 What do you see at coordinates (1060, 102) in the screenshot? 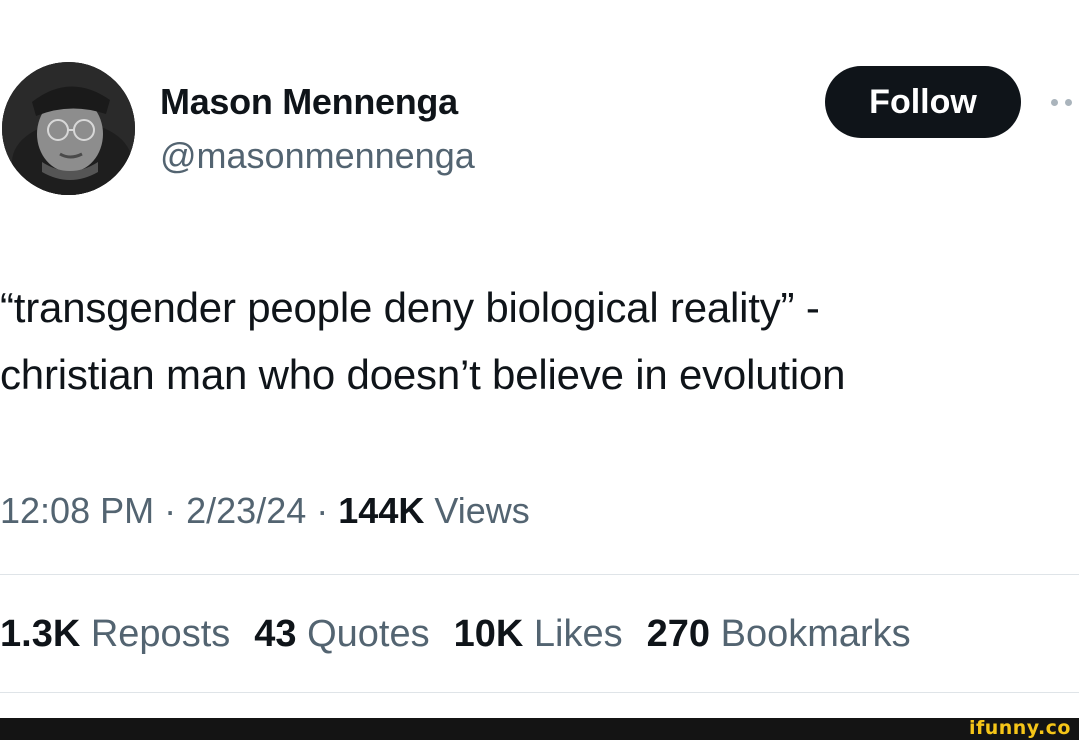
I see `more-options-button` at bounding box center [1060, 102].